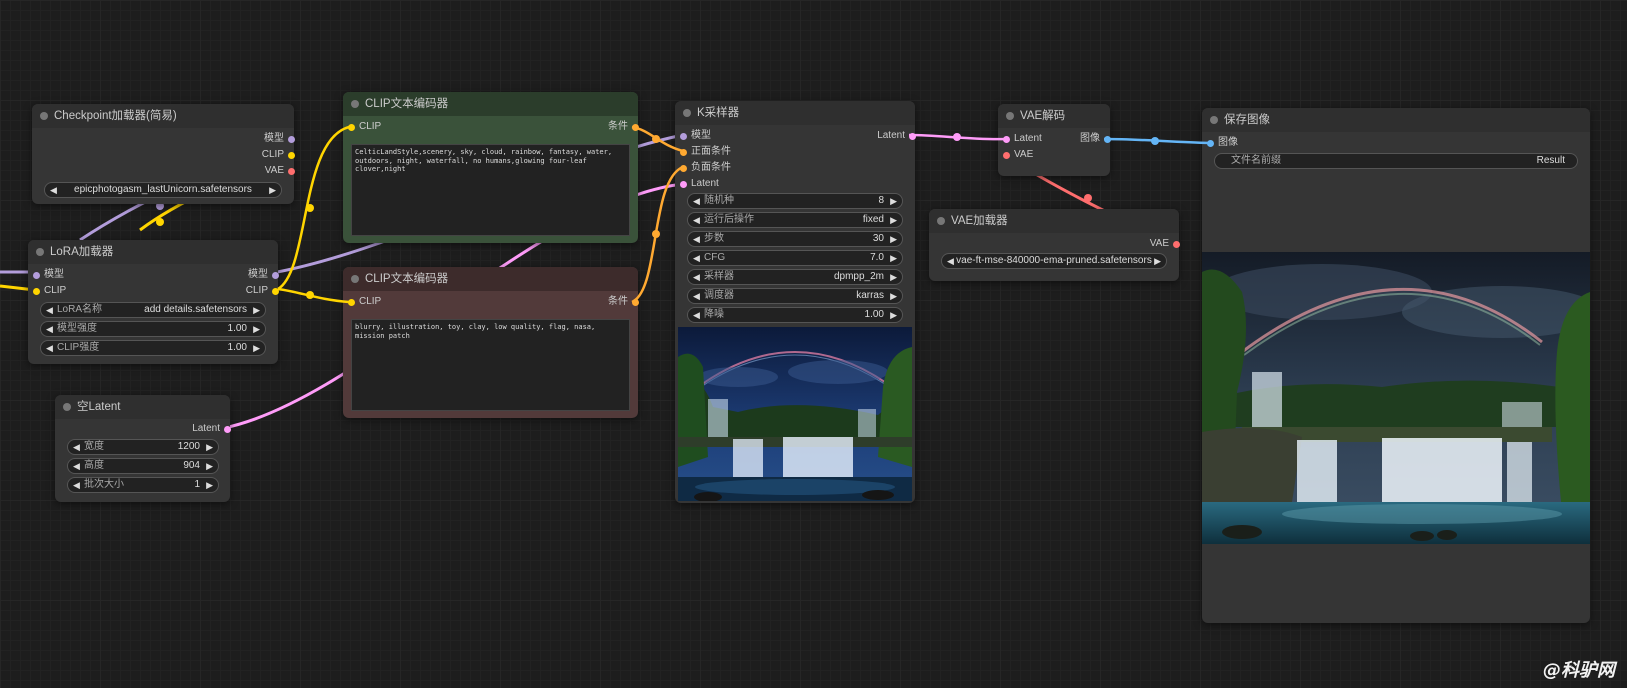  Describe the element at coordinates (1222, 143) in the screenshot. I see `input-image: 图像` at that location.